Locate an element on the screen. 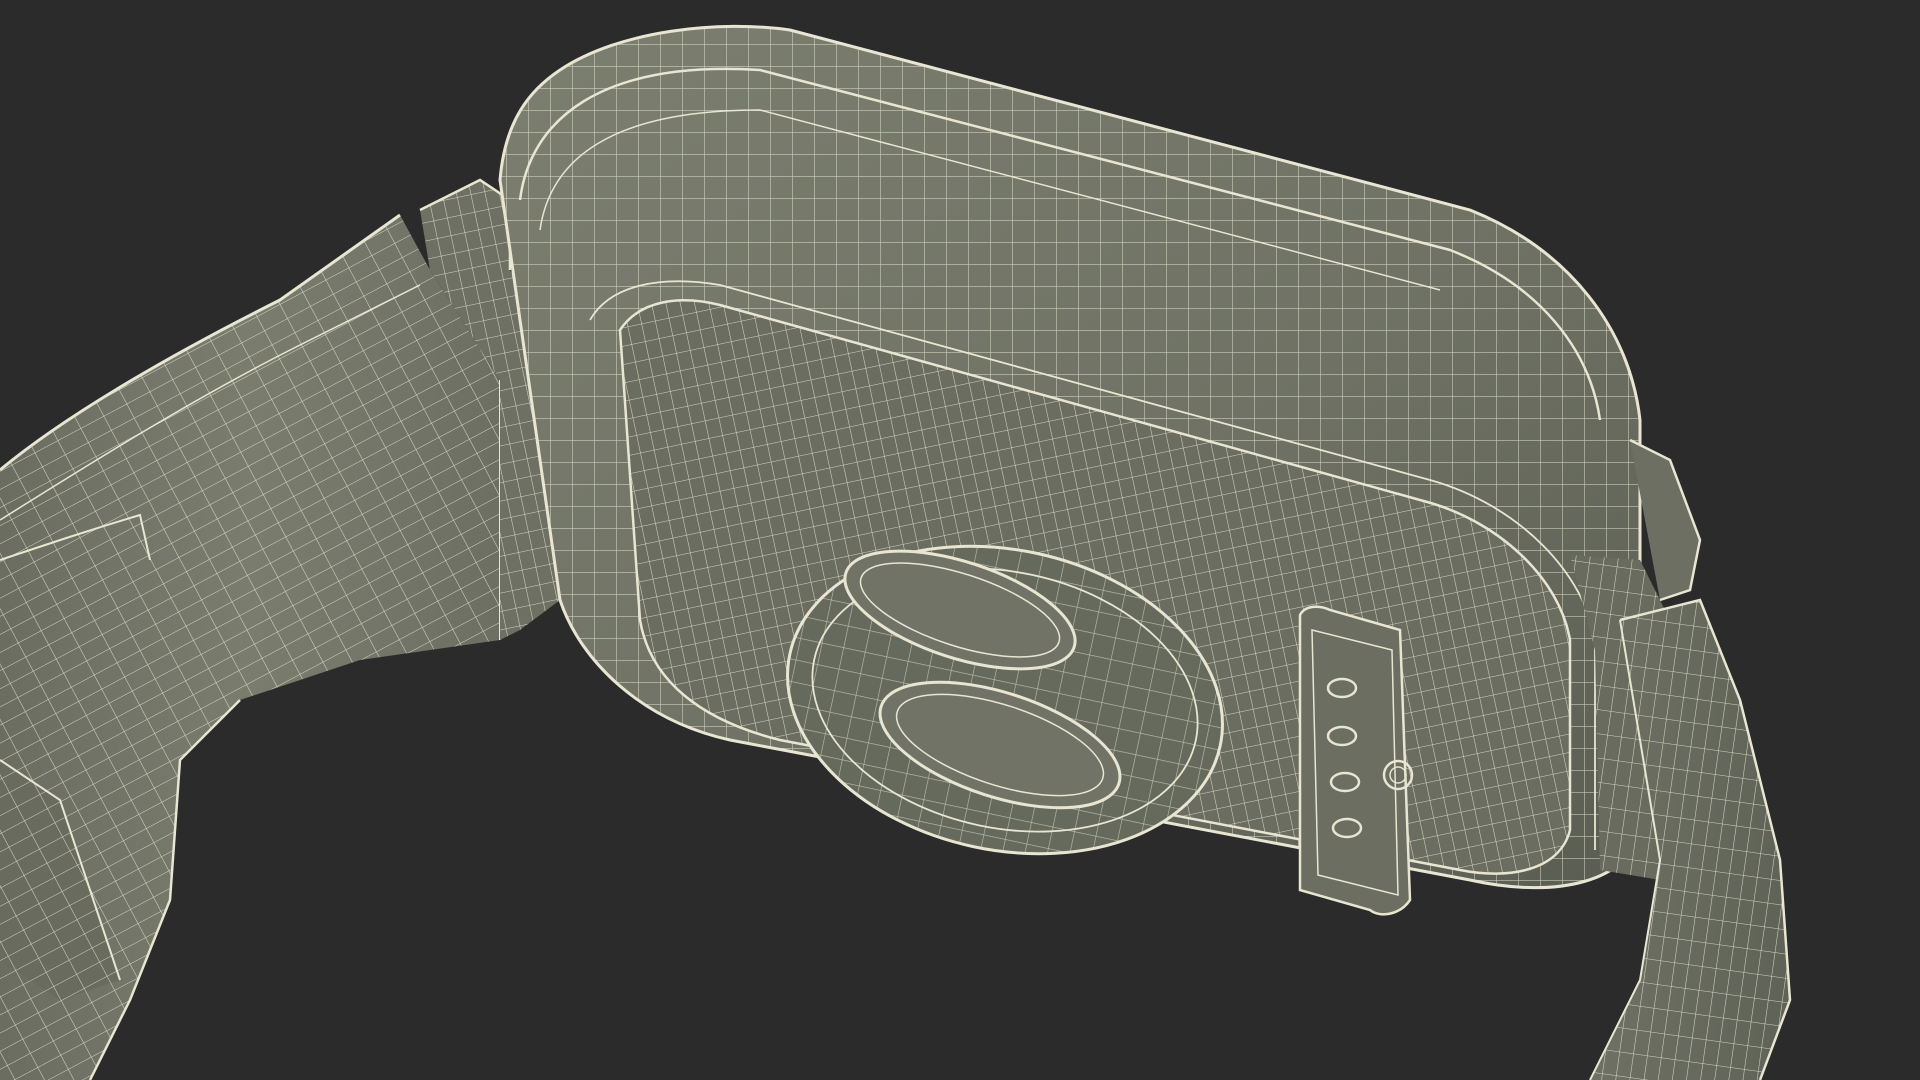 This screenshot has width=1920, height=1080. charging-contacts is located at coordinates (1356, 760).